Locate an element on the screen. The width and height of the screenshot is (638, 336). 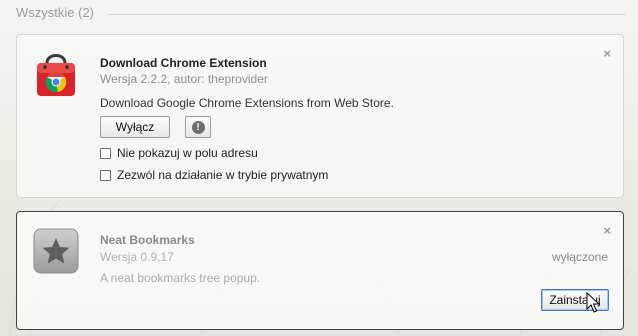
extension-name: Neat Bookmarks is located at coordinates (147, 240).